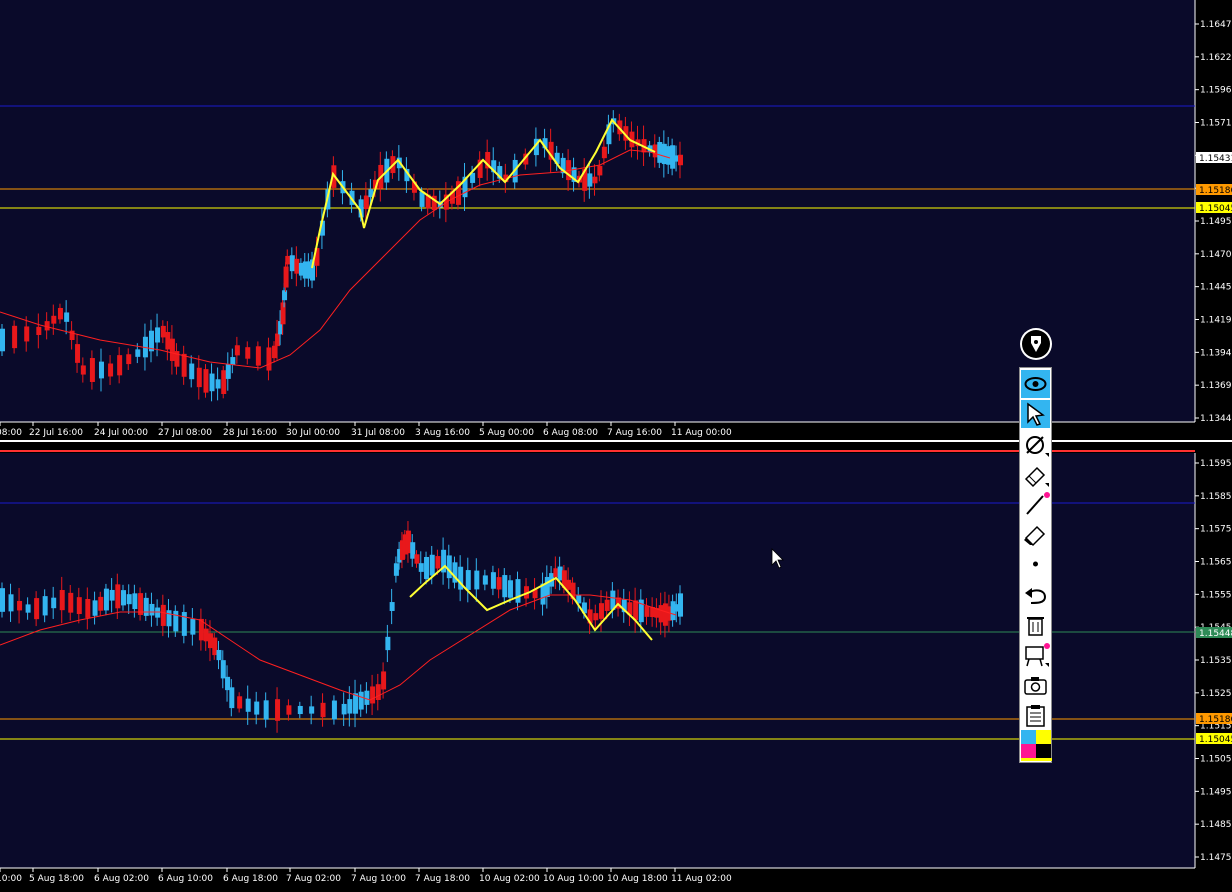 The width and height of the screenshot is (1232, 892). I want to click on undo-icon, so click(1036, 596).